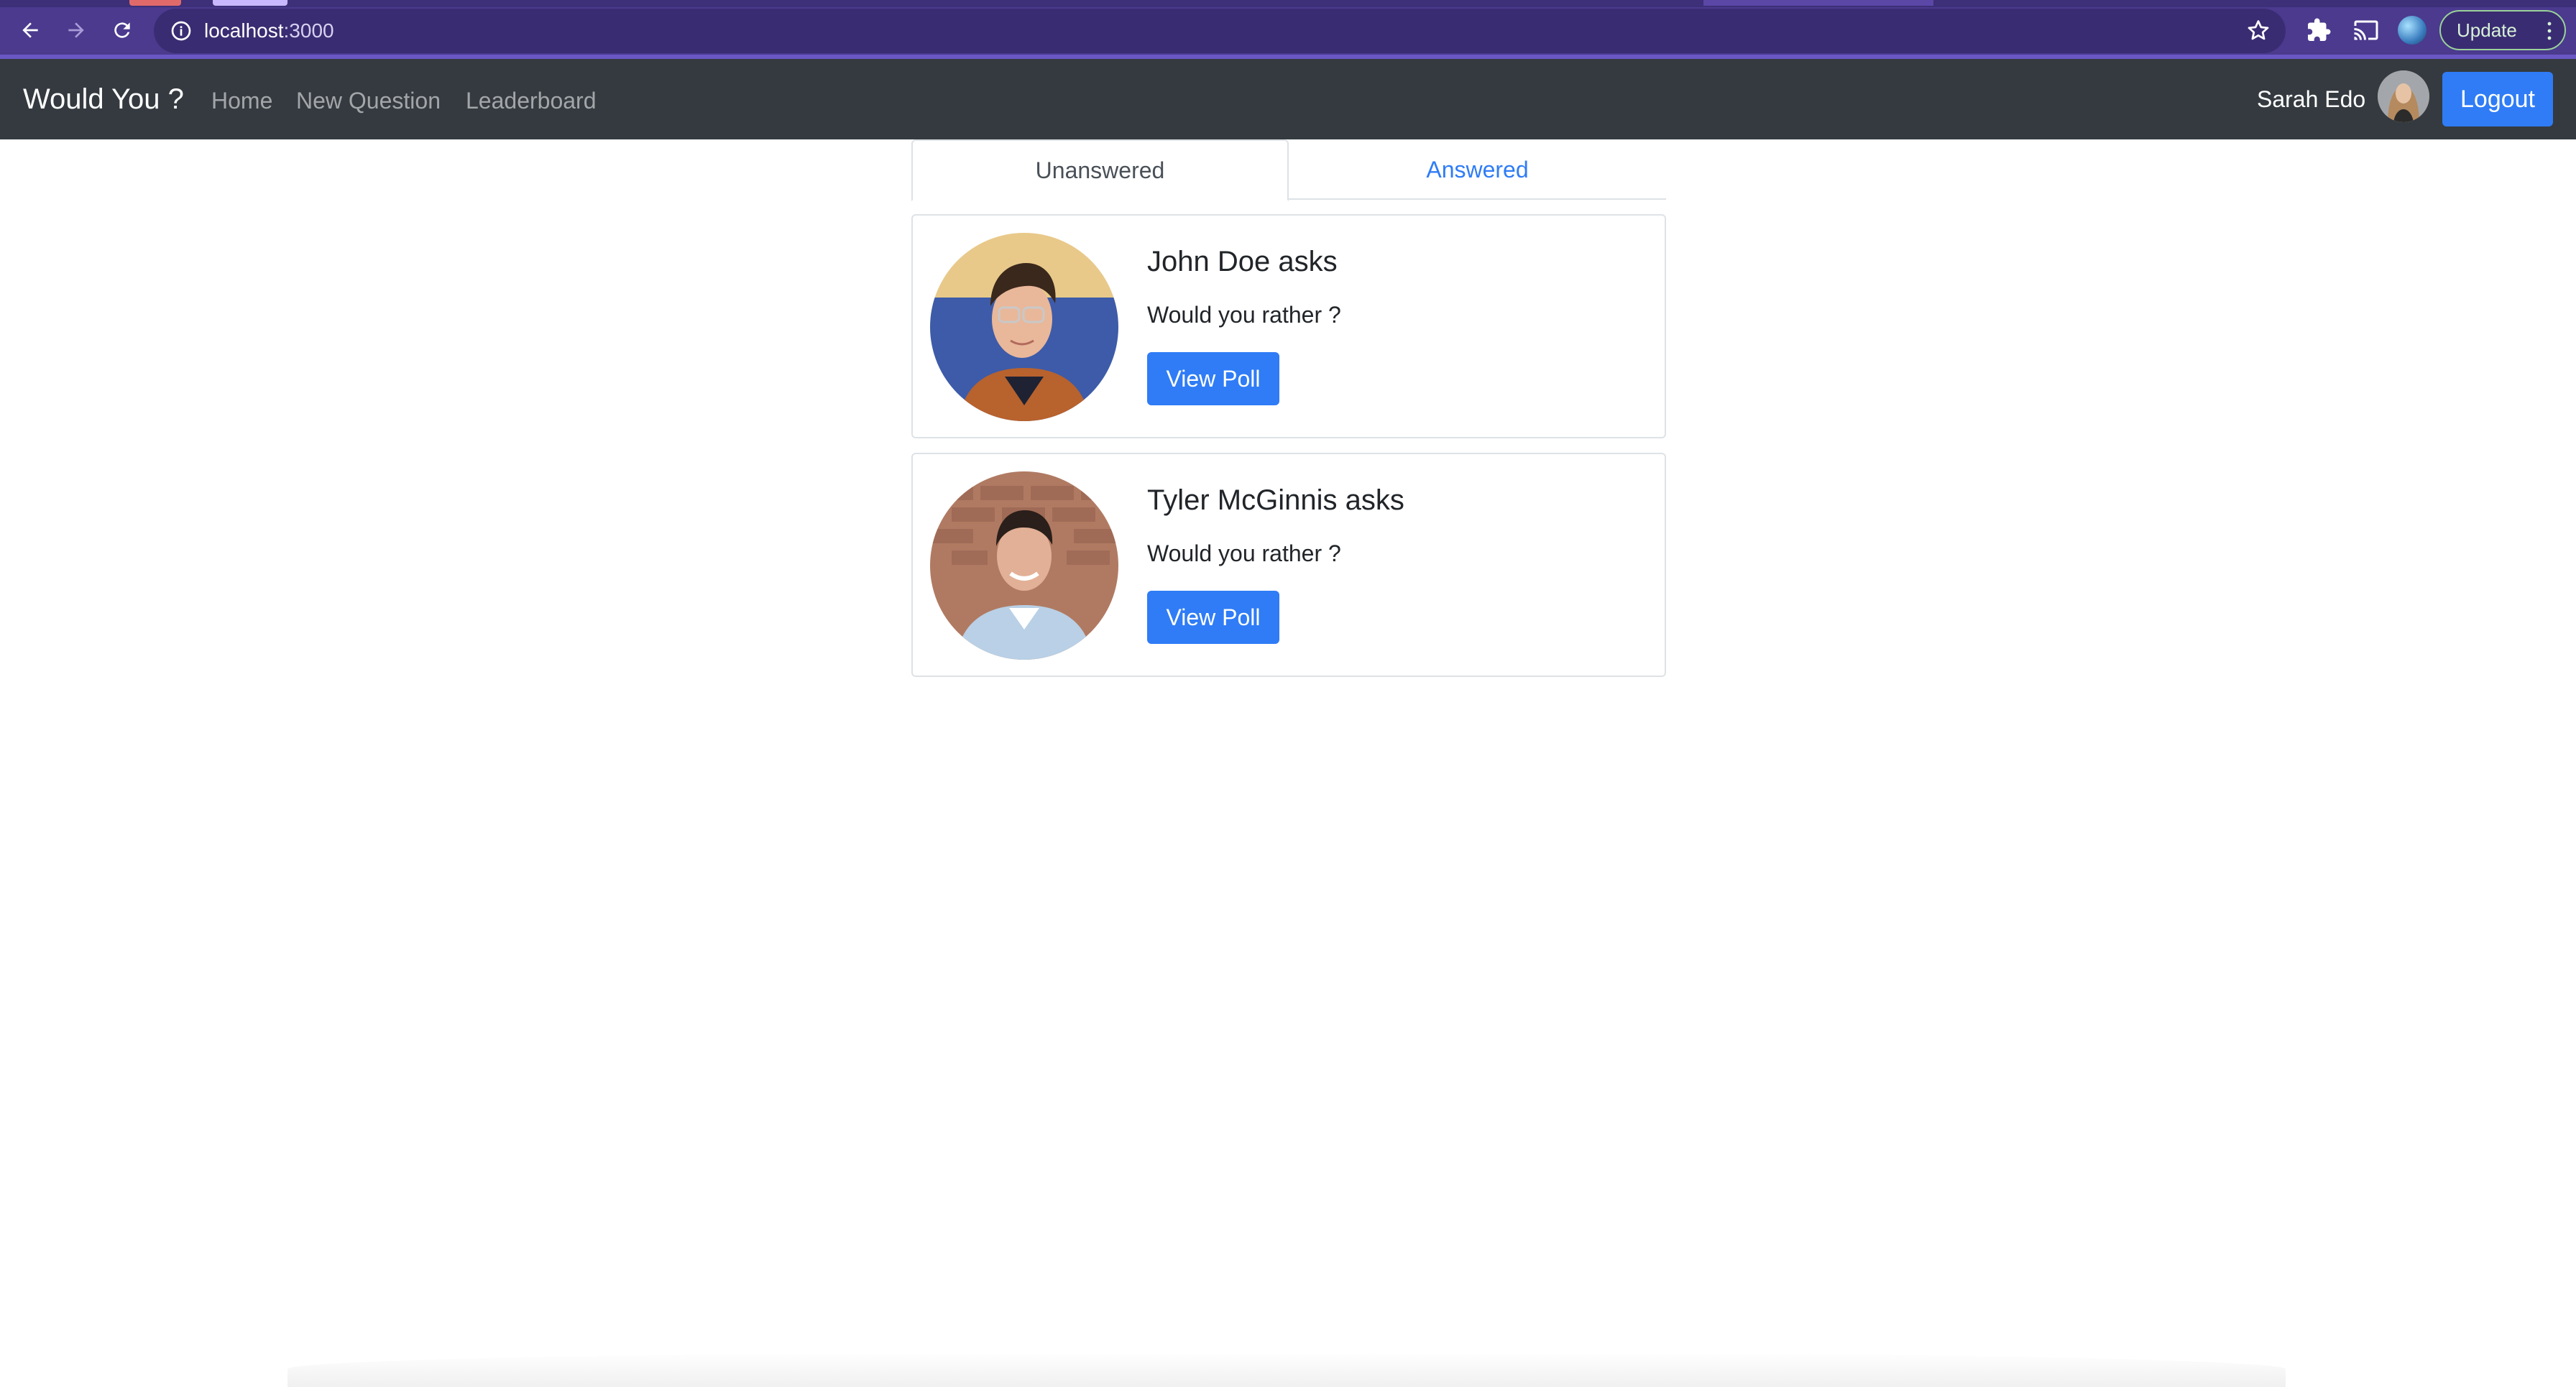 Image resolution: width=2576 pixels, height=1387 pixels. What do you see at coordinates (2366, 30) in the screenshot?
I see `cast-icon` at bounding box center [2366, 30].